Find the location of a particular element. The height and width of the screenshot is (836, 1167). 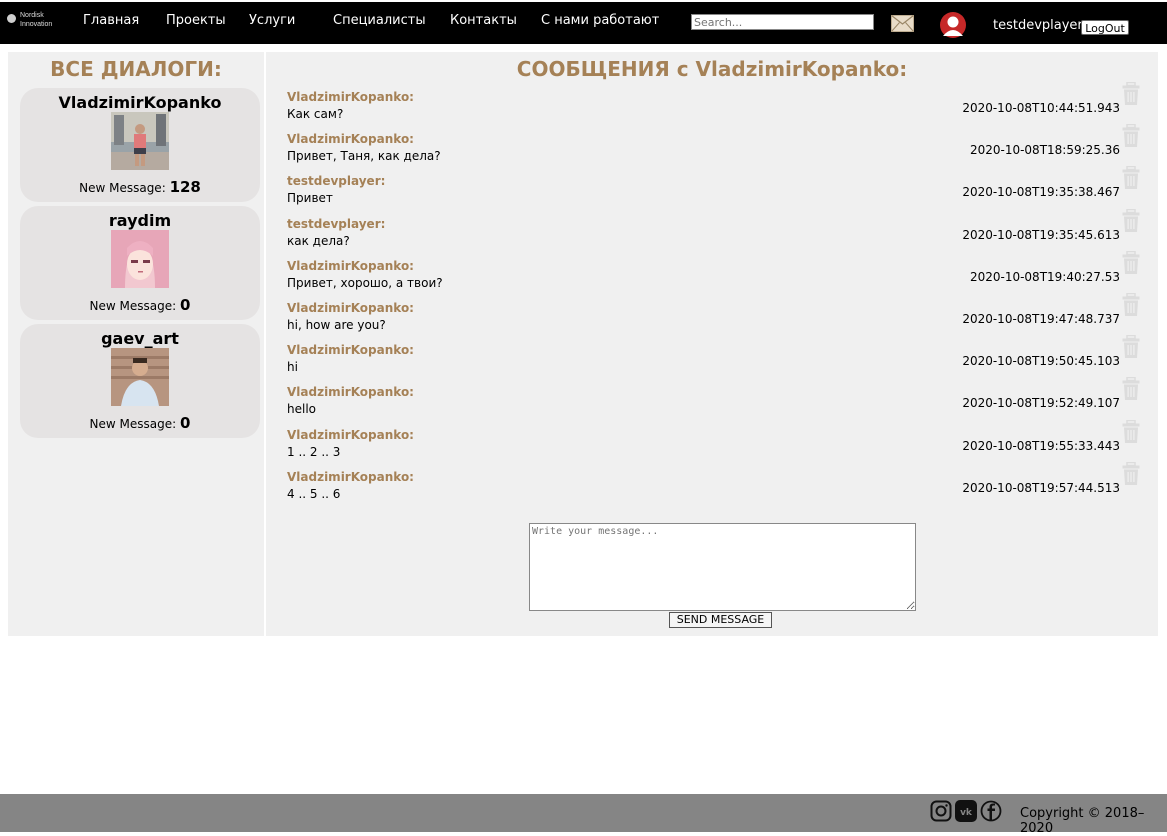

message-text: Привет, хорошо, а твои? is located at coordinates (365, 282).